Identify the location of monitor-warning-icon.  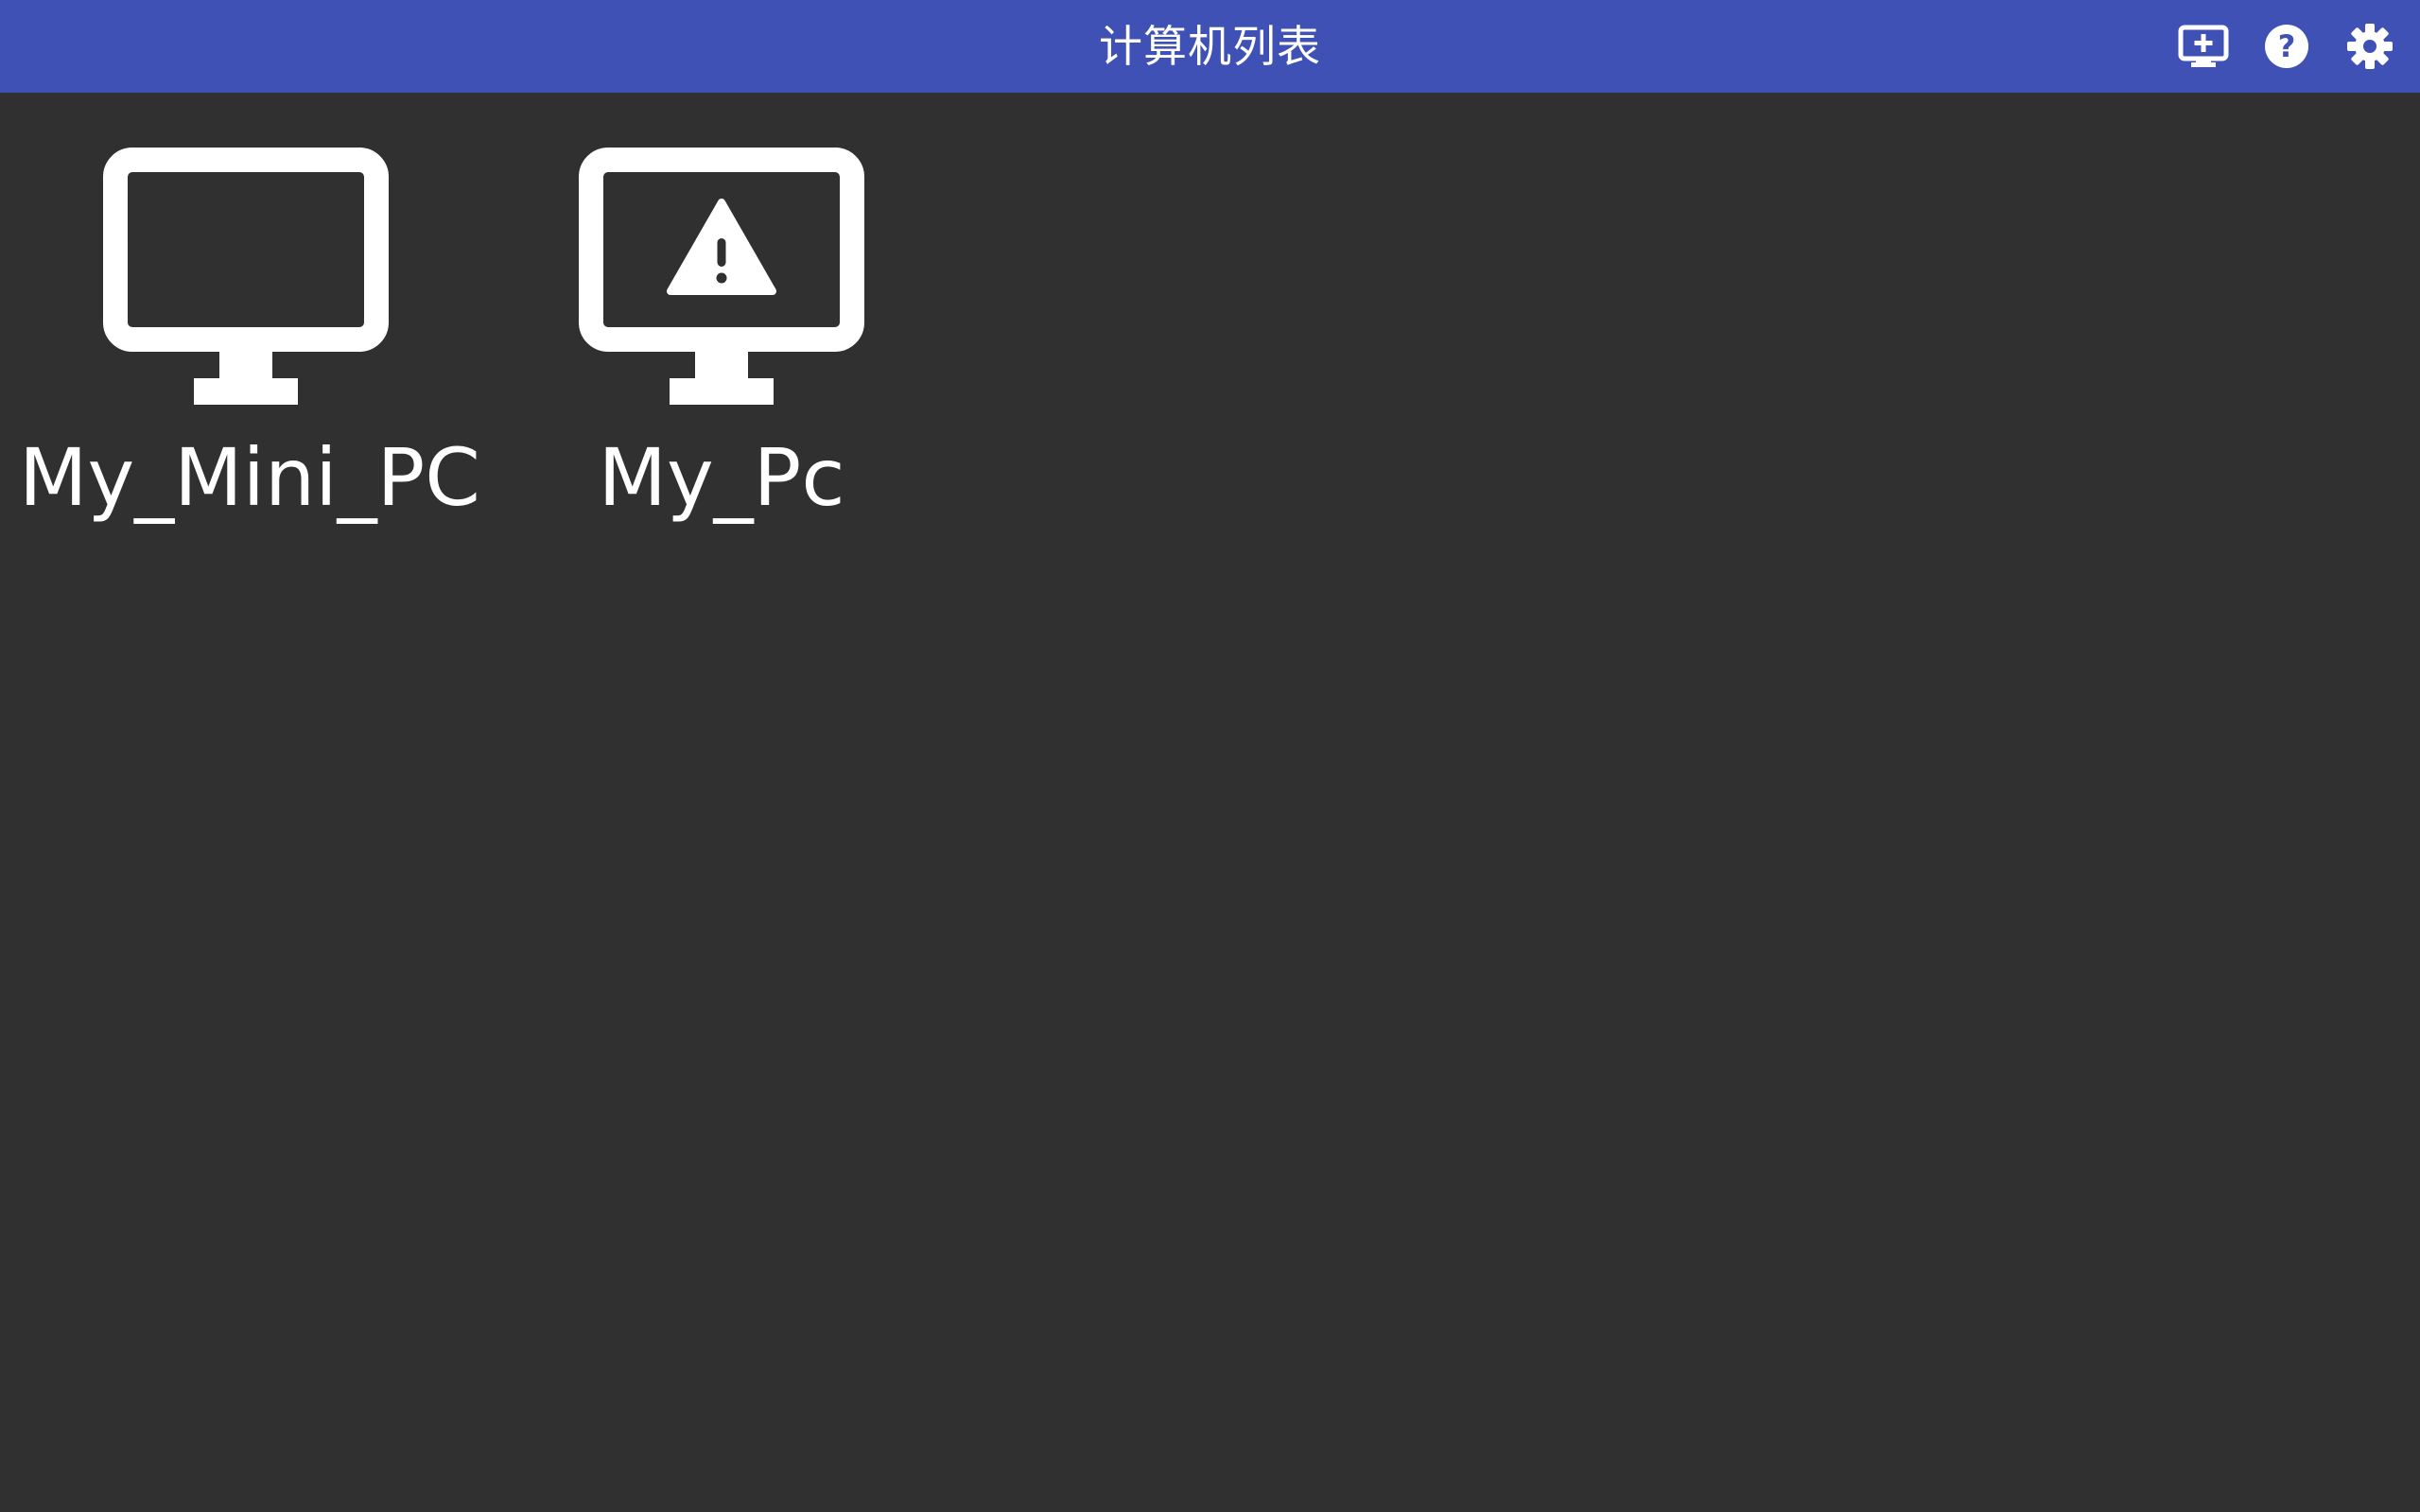
(722, 276).